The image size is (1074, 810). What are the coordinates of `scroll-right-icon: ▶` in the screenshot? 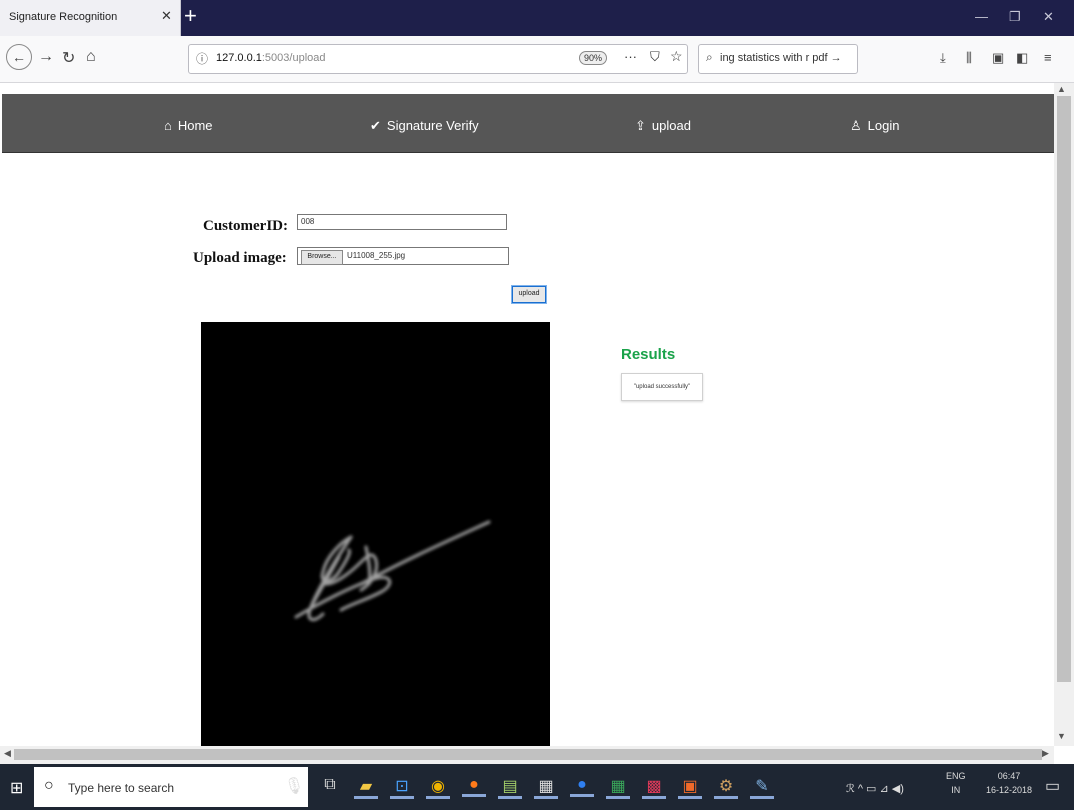 It's located at (1045, 753).